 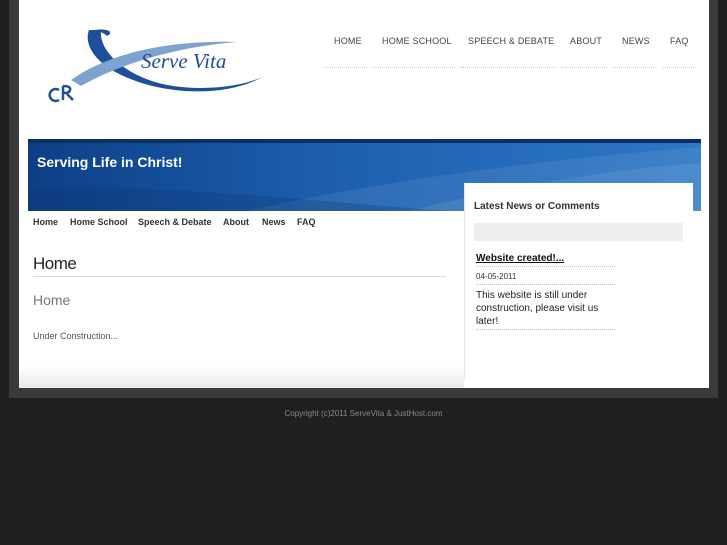 I want to click on title-divider, so click(x=239, y=276).